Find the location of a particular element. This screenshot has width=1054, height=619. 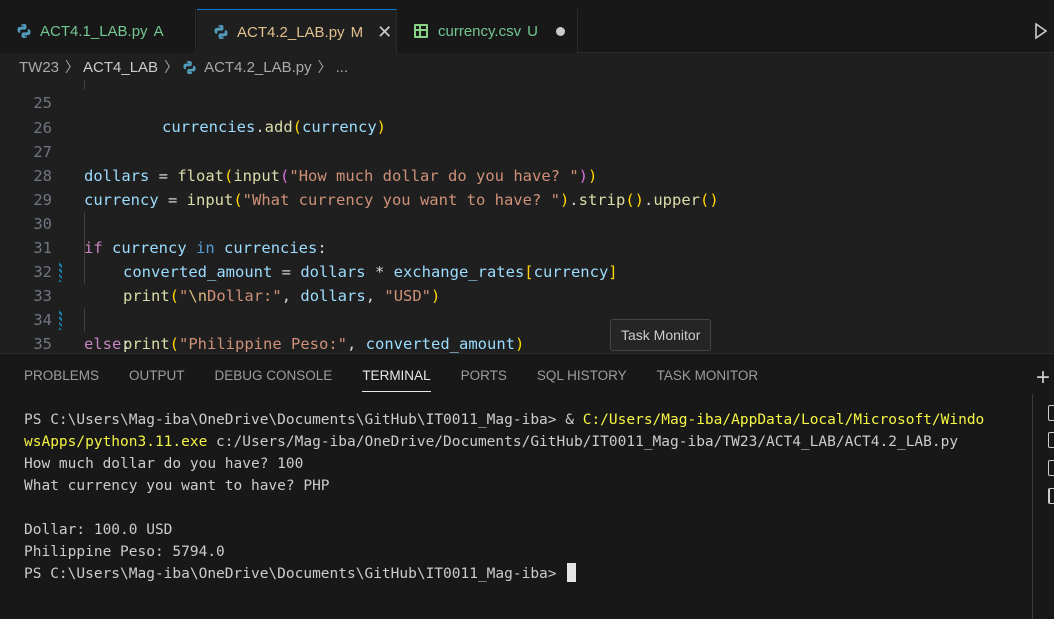

git-status-badge: A is located at coordinates (158, 31).